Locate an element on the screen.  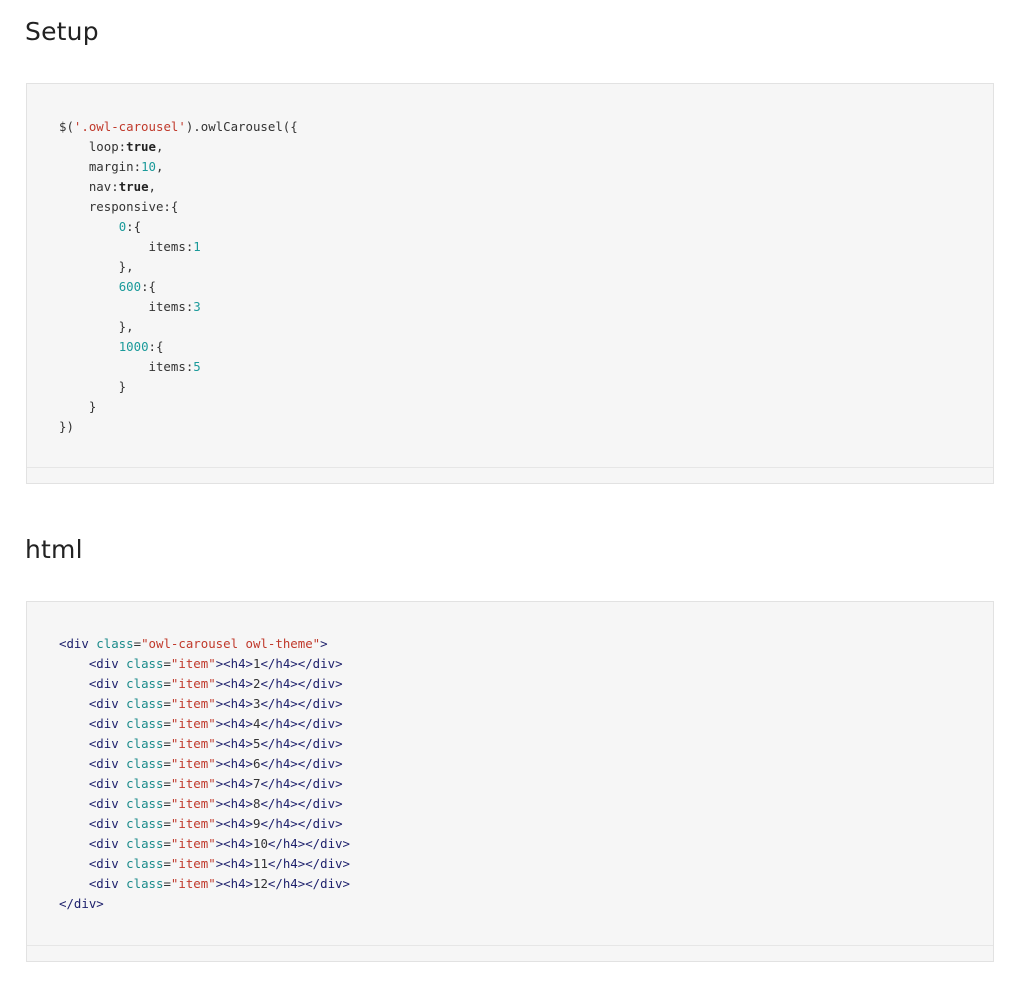
code-token: }) is located at coordinates (66, 426).